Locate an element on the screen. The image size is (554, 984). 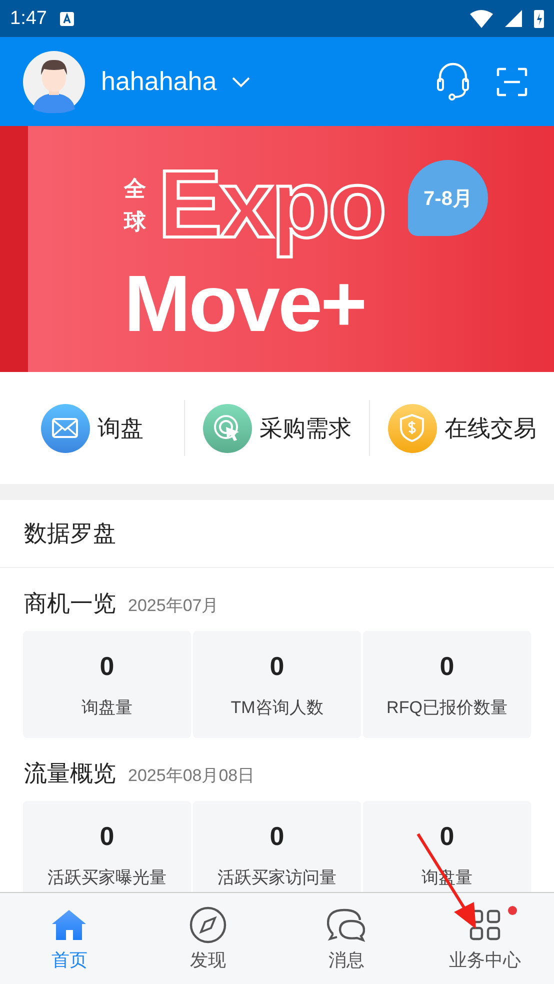
wifi-icon is located at coordinates (481, 19).